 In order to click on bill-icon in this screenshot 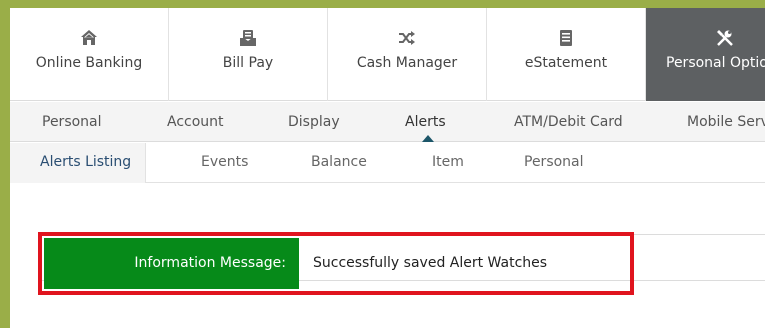, I will do `click(248, 38)`.